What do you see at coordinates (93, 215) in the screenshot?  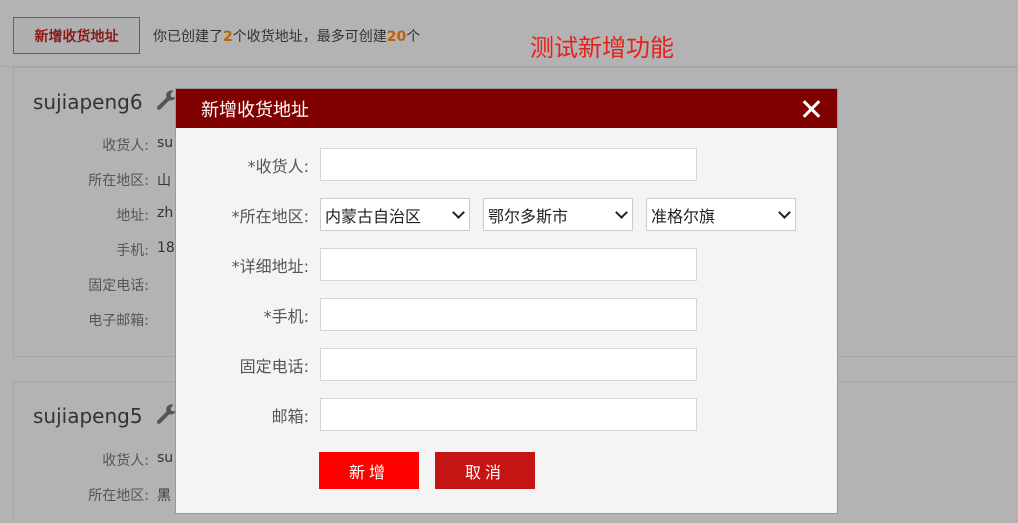 I see `field-address: 地址: zh` at bounding box center [93, 215].